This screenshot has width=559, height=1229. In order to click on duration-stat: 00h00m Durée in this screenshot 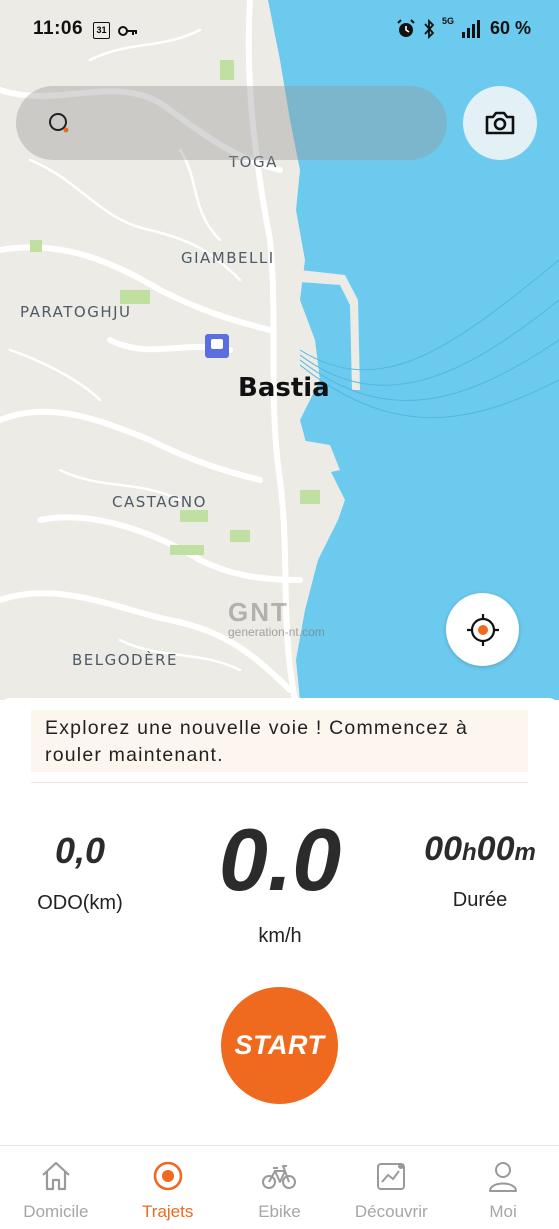, I will do `click(480, 871)`.